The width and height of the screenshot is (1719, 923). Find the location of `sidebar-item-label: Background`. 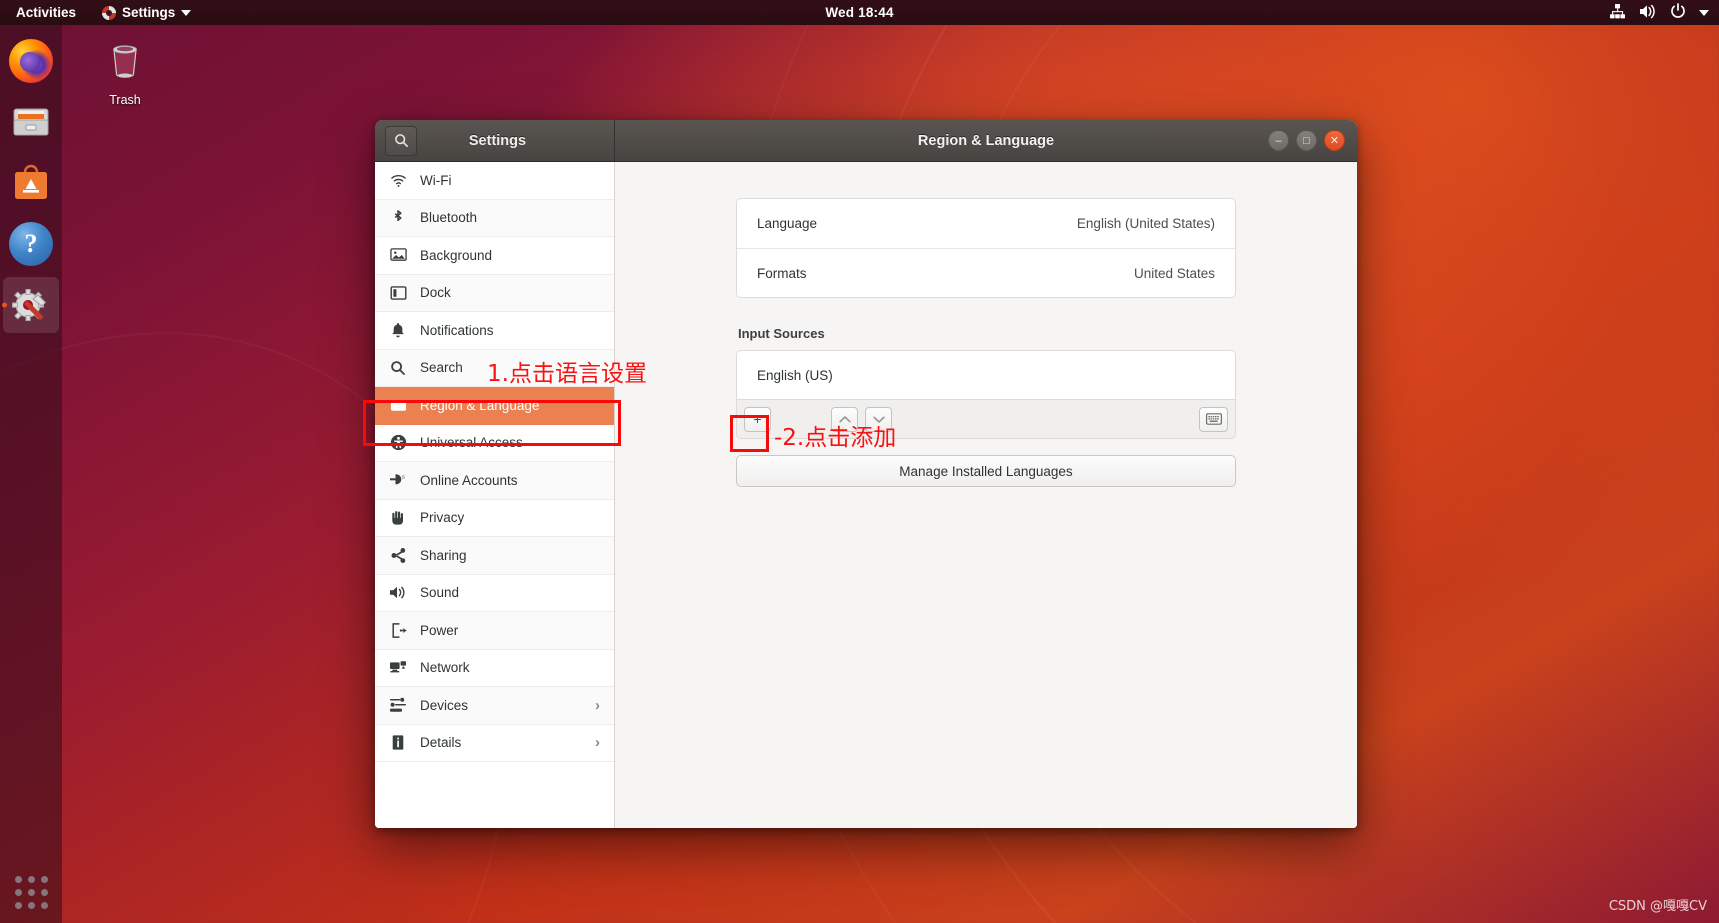

sidebar-item-label: Background is located at coordinates (456, 255).